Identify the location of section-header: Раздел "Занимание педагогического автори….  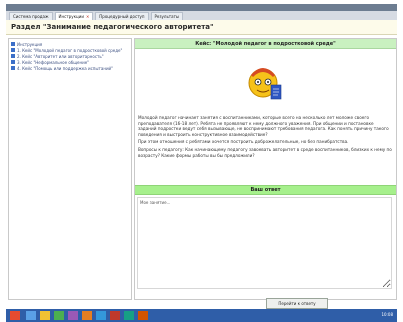
(201, 27).